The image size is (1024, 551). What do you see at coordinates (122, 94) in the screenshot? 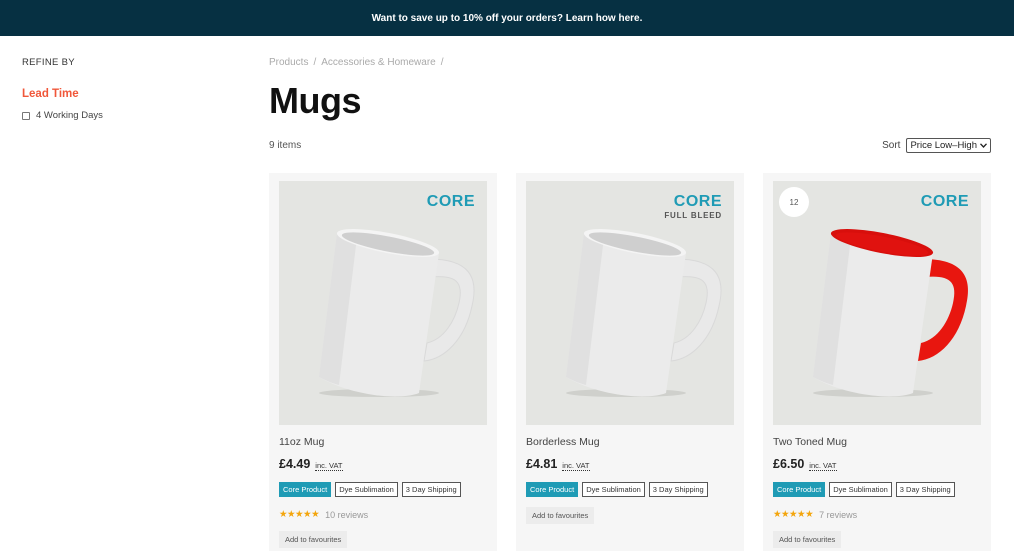
I see `facet-lead-time-title: Lead Time` at bounding box center [122, 94].